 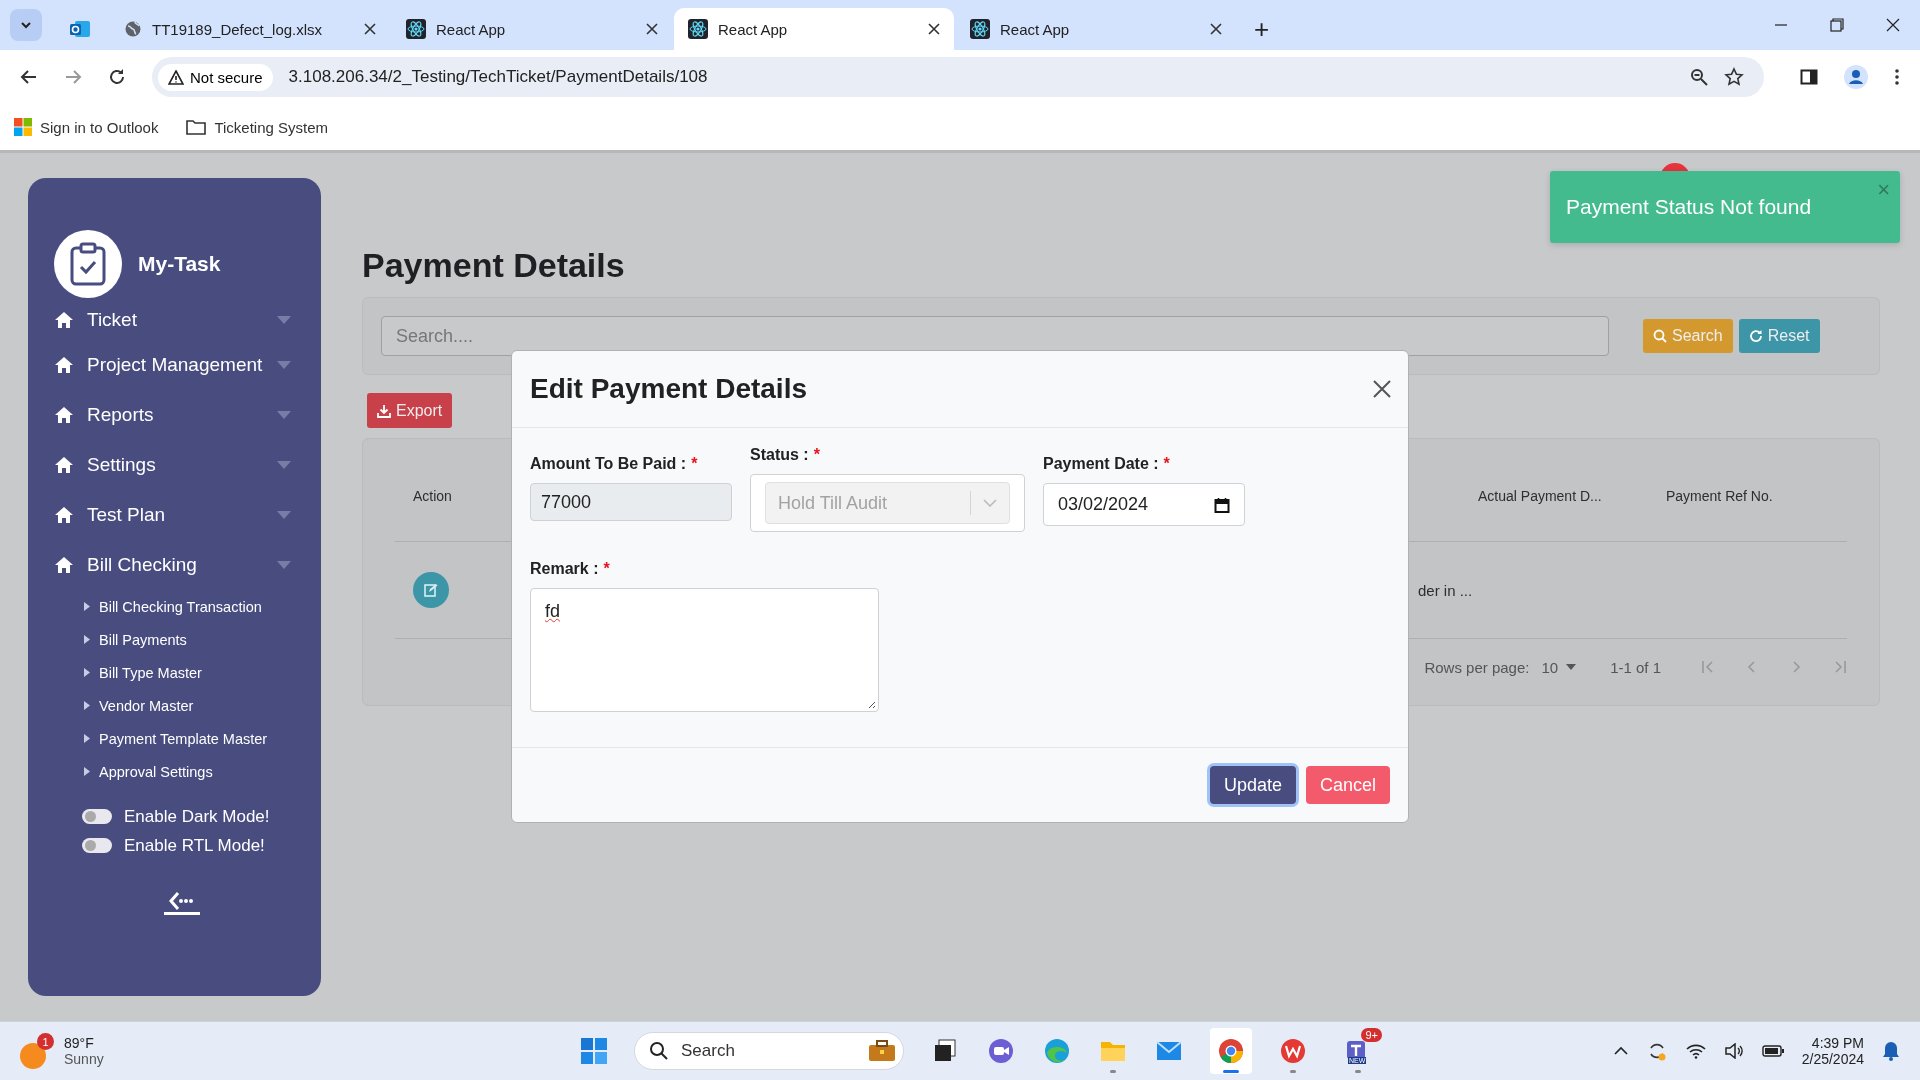 I want to click on toggle-label: Enable Dark Mode!, so click(x=197, y=816).